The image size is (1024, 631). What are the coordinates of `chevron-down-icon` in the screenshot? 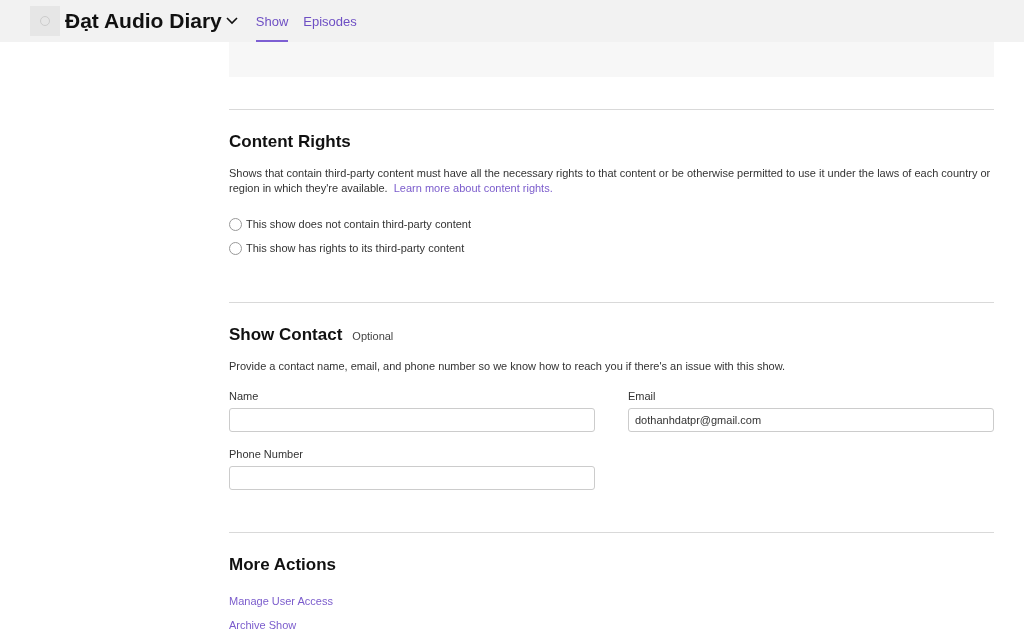 It's located at (231, 21).